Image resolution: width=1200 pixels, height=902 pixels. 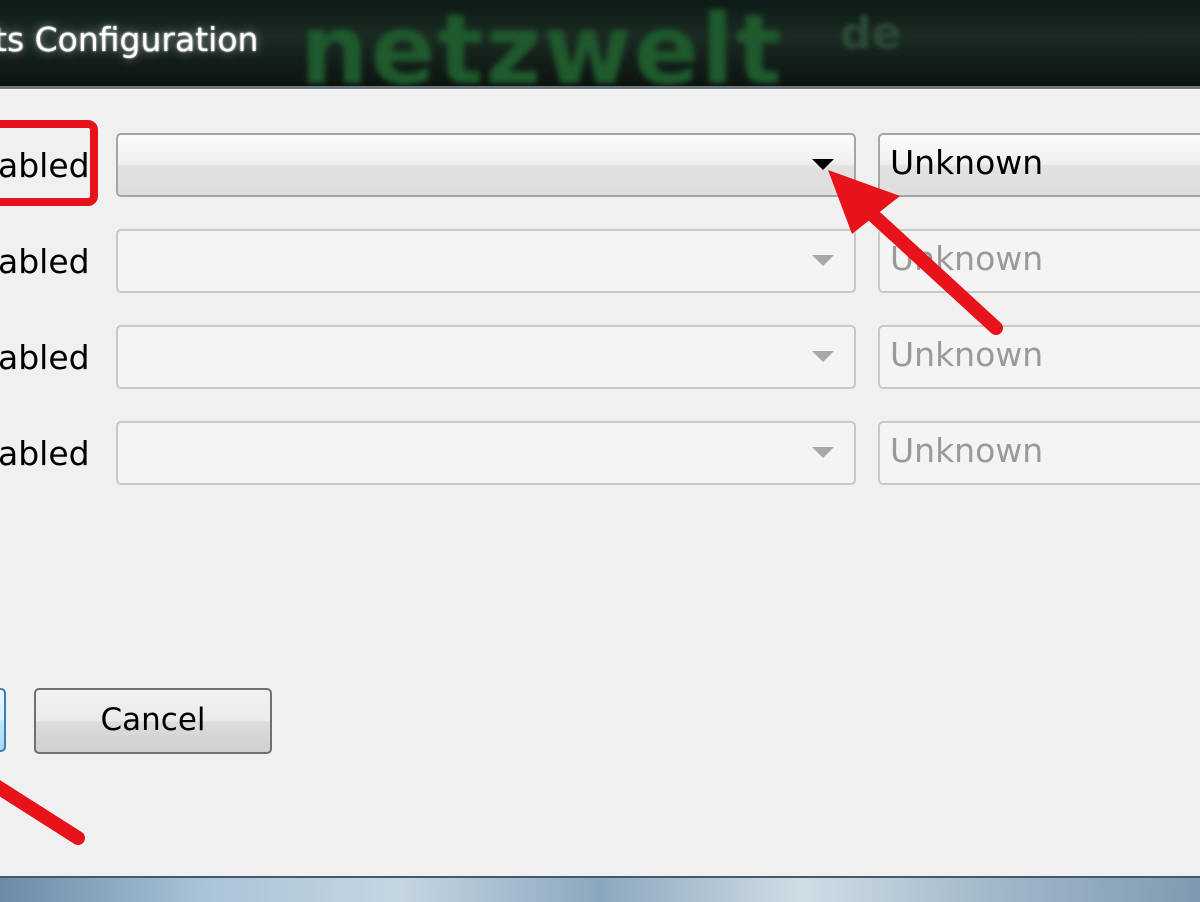 I want to click on row-1-status: Unknown, so click(x=1039, y=165).